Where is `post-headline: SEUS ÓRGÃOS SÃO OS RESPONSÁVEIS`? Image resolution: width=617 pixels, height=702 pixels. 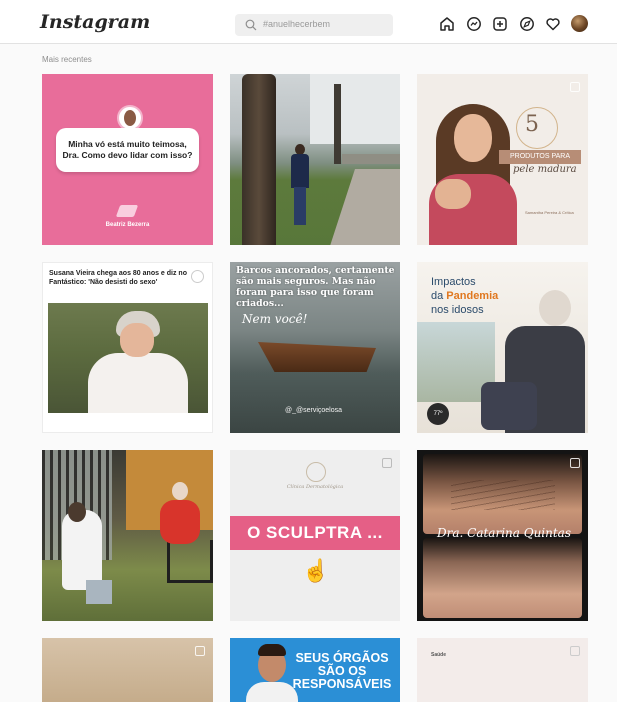 post-headline: SEUS ÓRGÃOS SÃO OS RESPONSÁVEIS is located at coordinates (342, 671).